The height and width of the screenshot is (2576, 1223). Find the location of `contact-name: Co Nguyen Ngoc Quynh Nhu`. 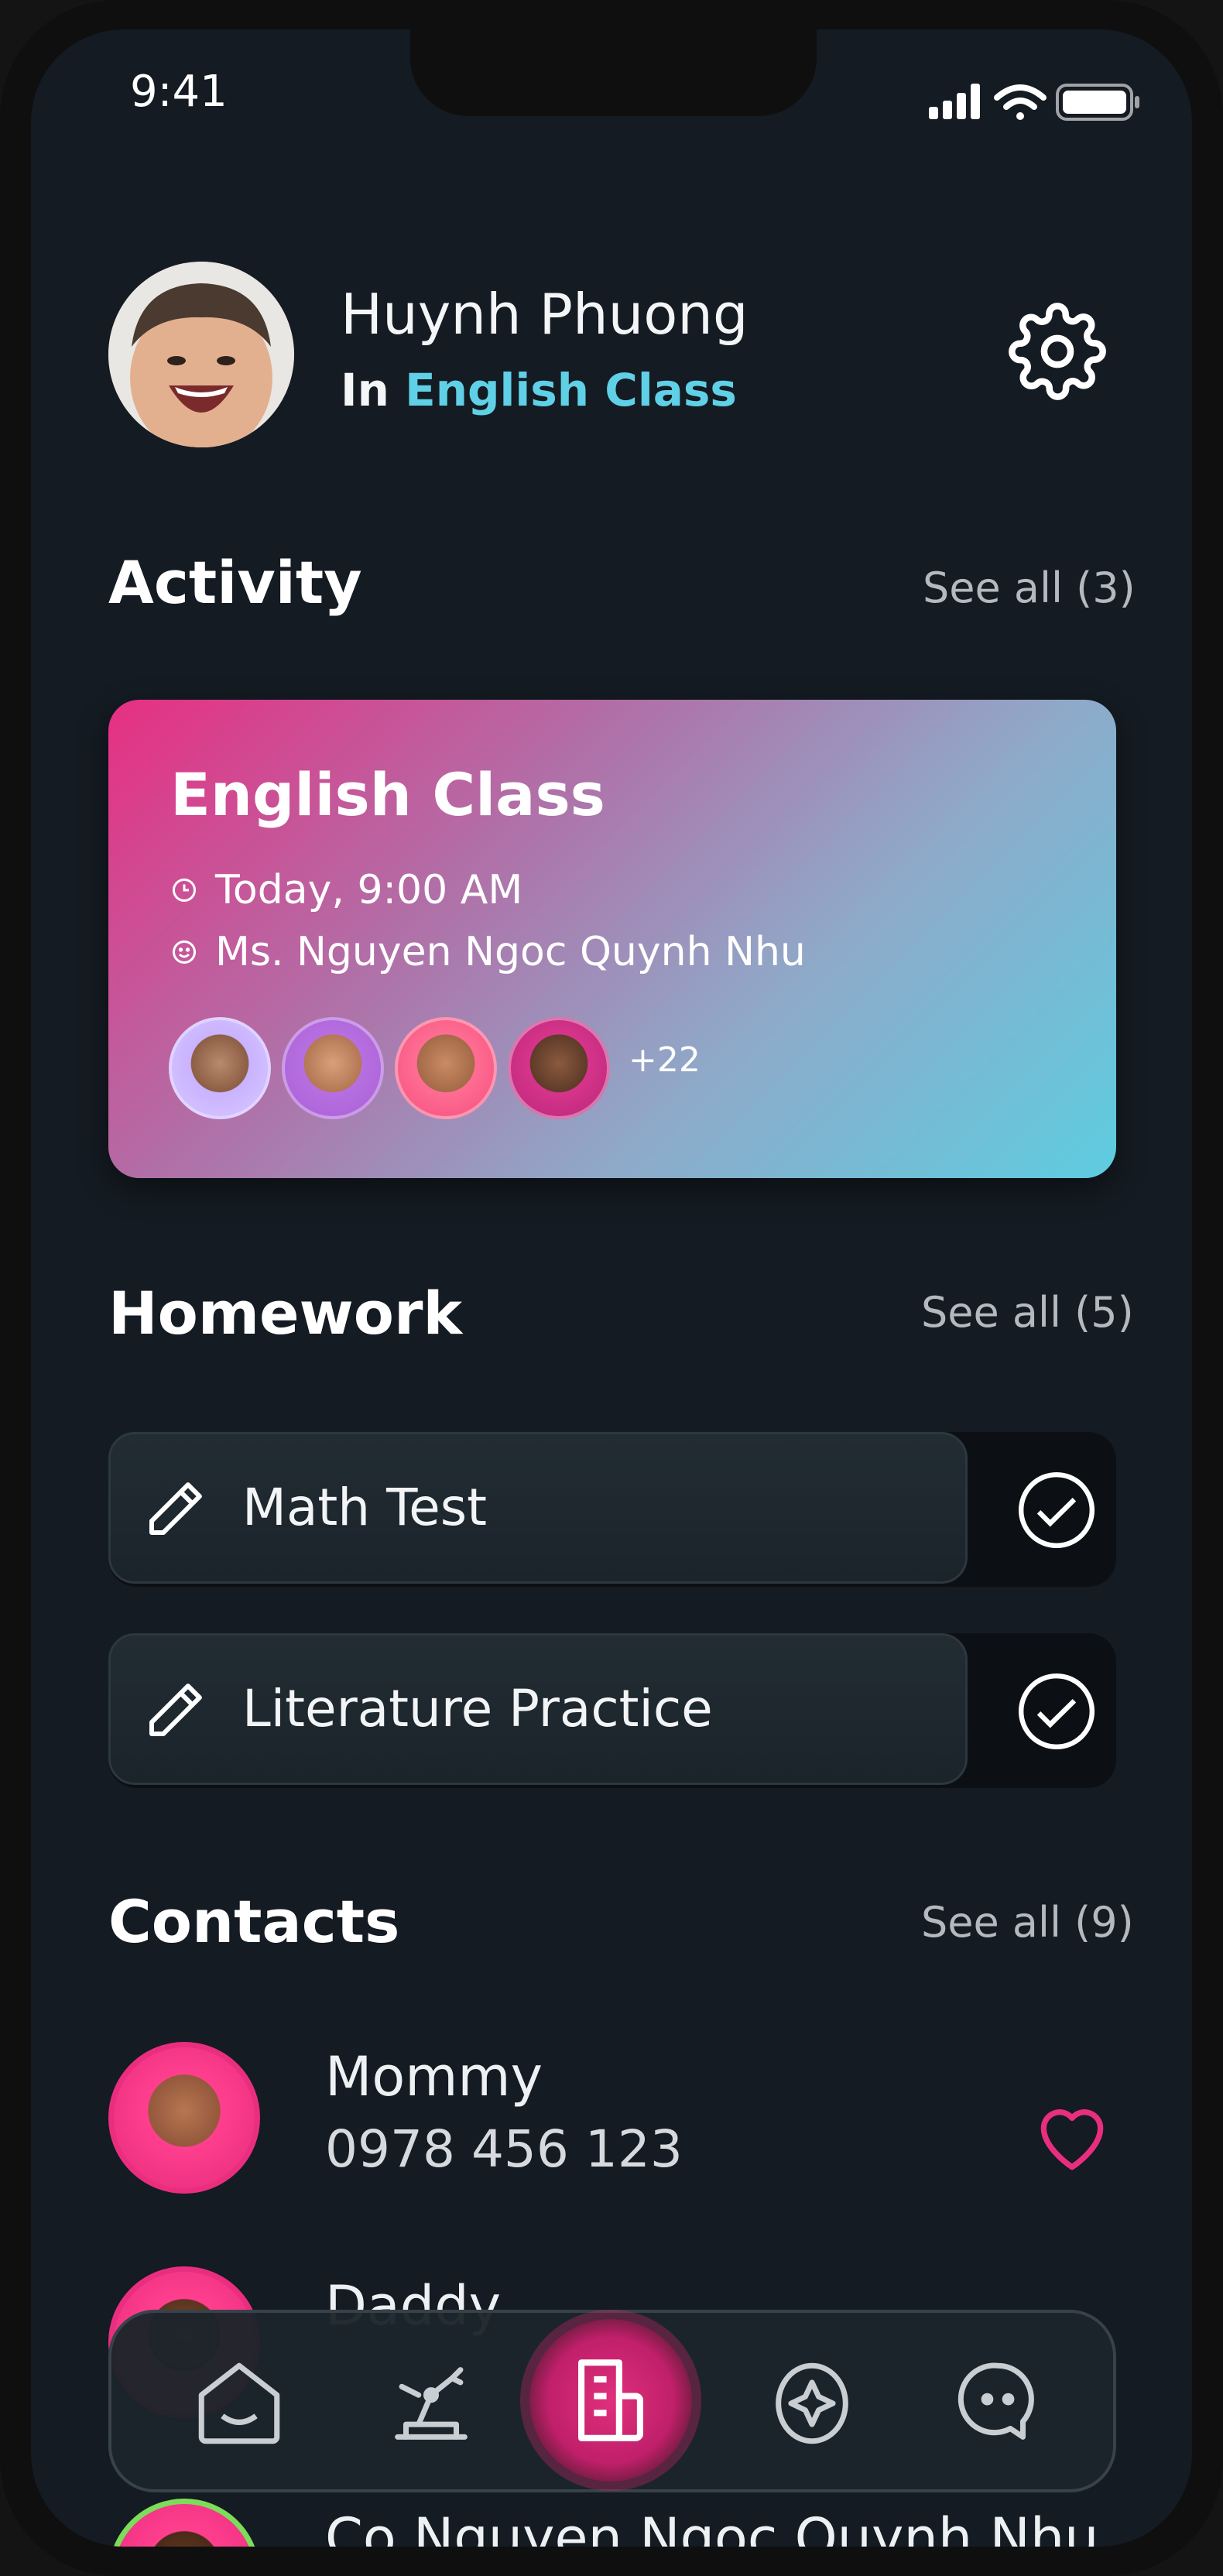

contact-name: Co Nguyen Ngoc Quynh Nhu is located at coordinates (712, 2526).